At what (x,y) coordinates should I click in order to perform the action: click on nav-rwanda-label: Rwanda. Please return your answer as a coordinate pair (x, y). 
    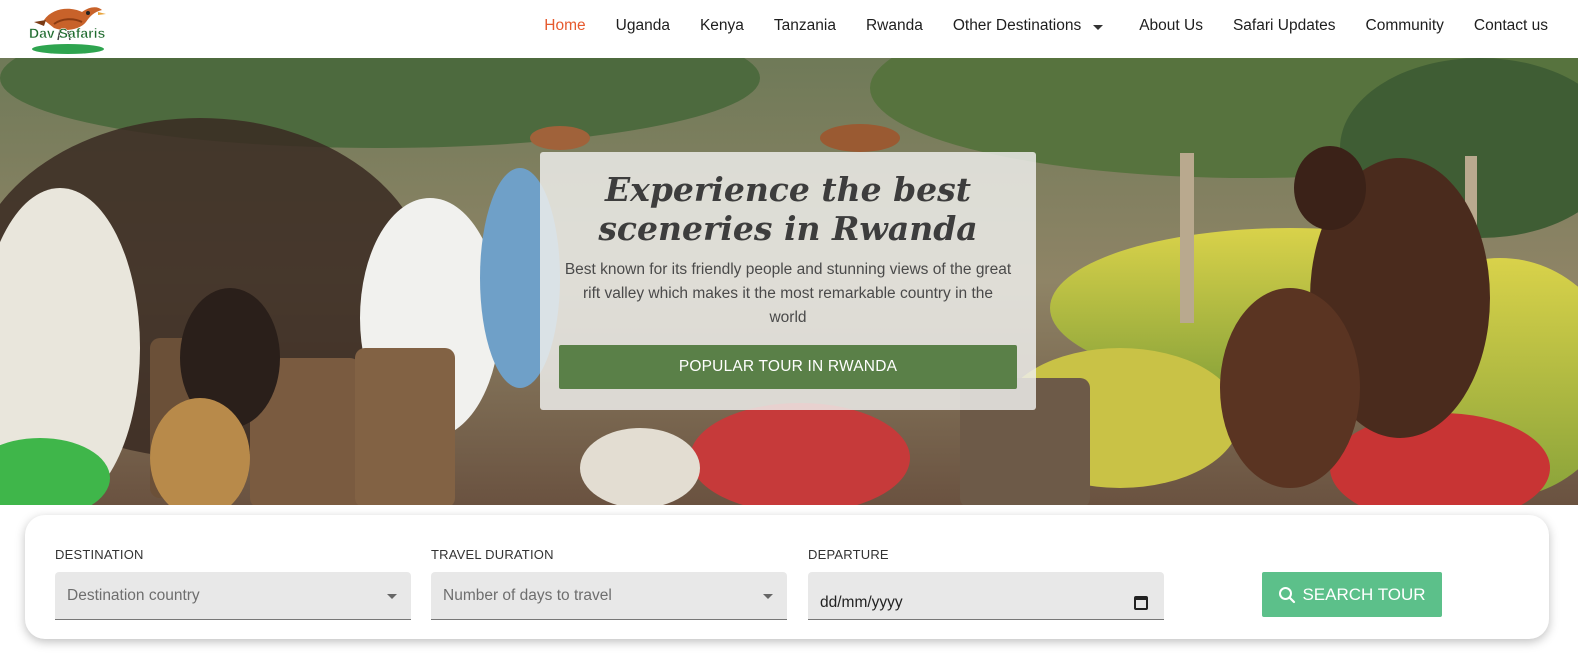
    Looking at the image, I should click on (894, 25).